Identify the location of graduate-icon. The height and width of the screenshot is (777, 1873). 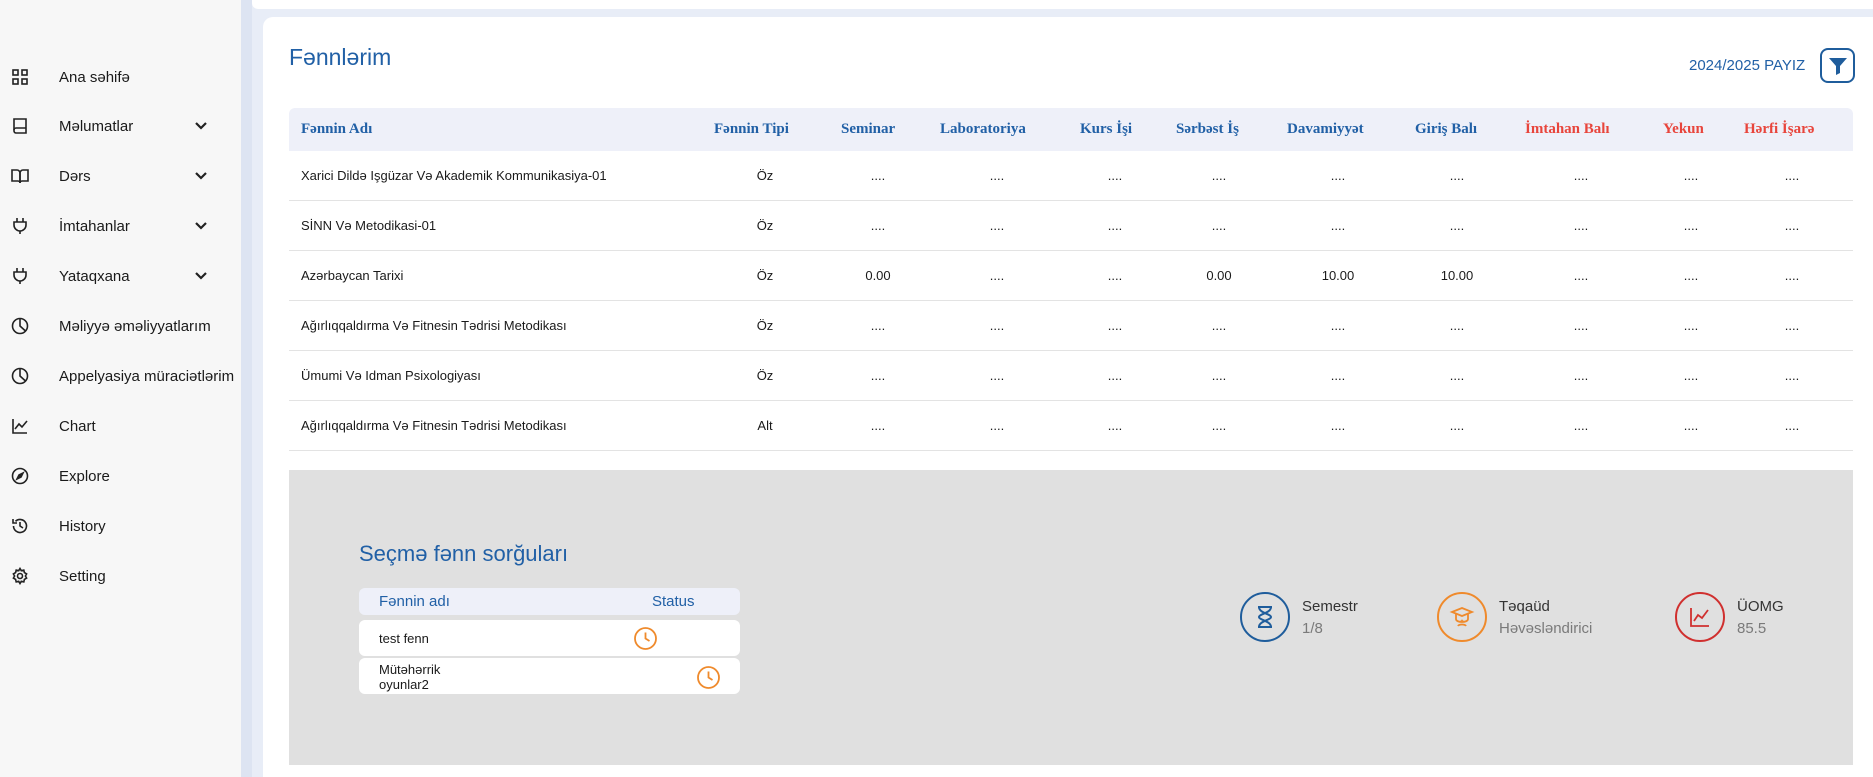
(1462, 617).